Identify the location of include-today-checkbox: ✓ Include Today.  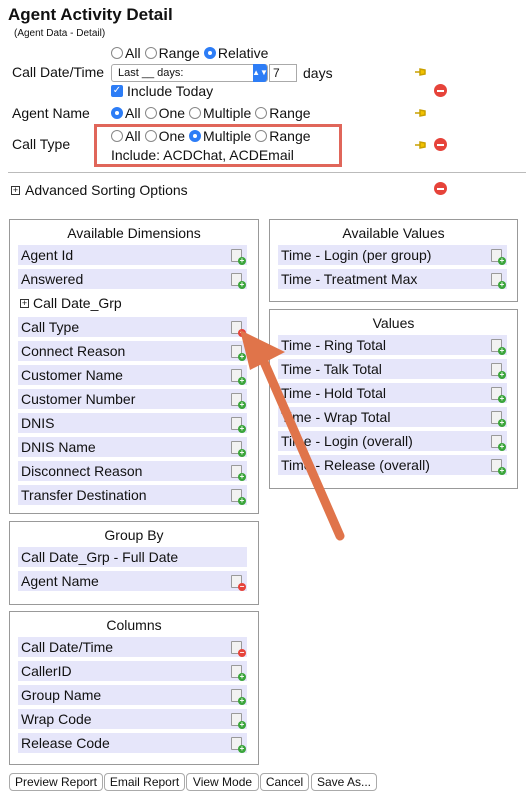
(162, 91).